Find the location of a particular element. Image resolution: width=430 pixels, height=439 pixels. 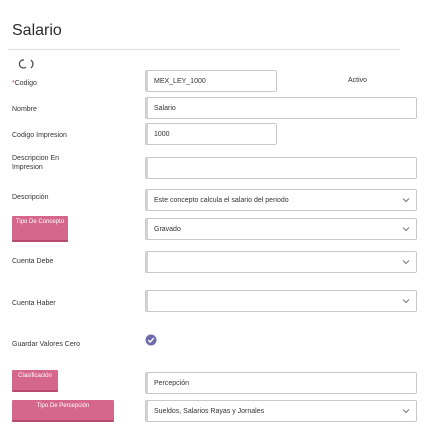

loading-spinner-icon is located at coordinates (27, 65).